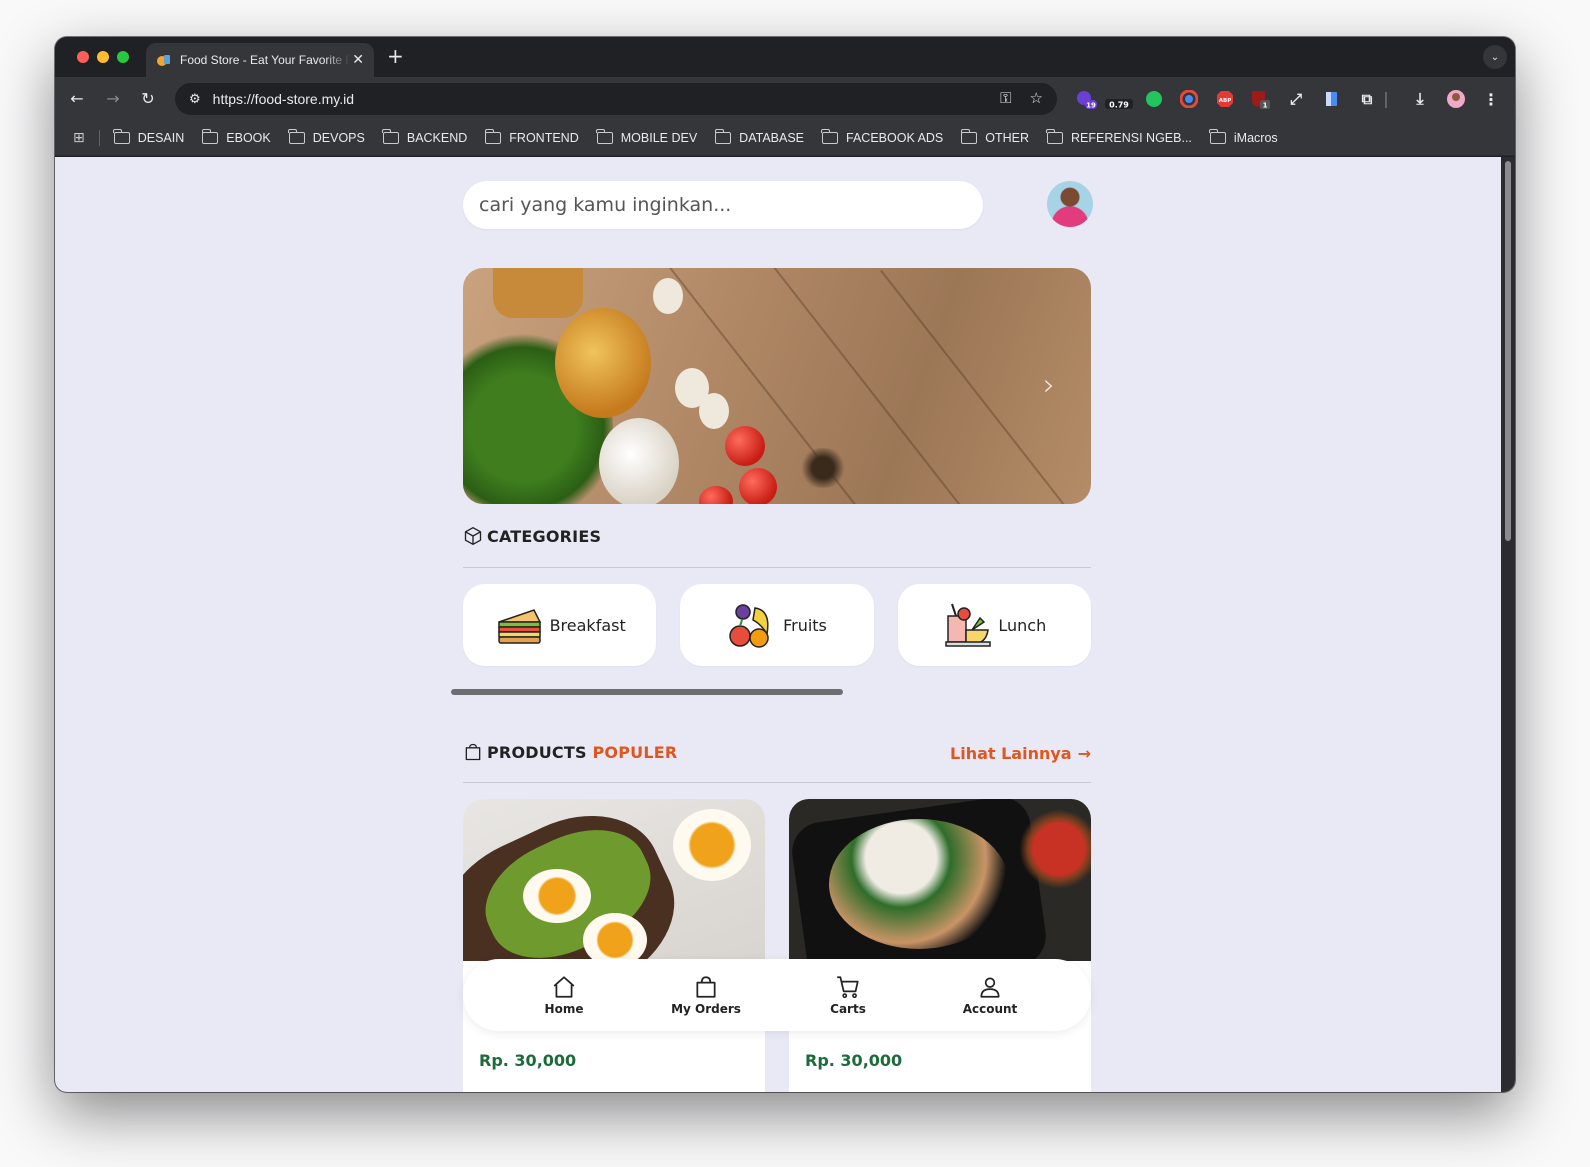 The width and height of the screenshot is (1590, 1167). Describe the element at coordinates (777, 782) in the screenshot. I see `products-divider` at that location.